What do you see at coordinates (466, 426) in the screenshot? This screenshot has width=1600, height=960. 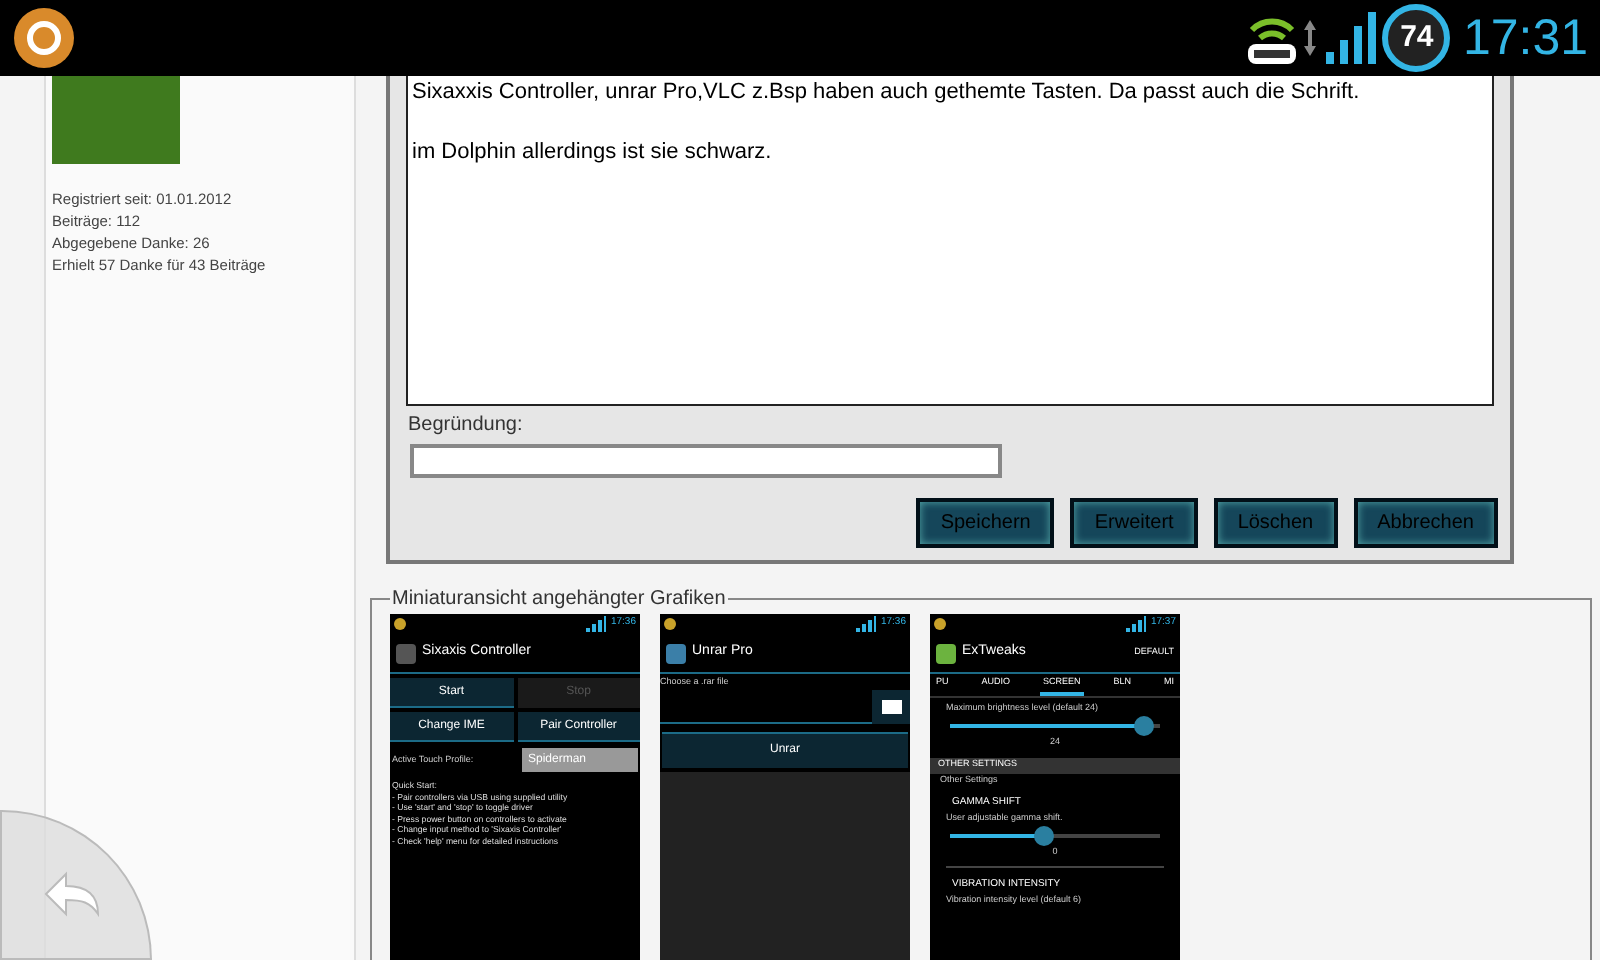 I see `reason-label: Begründung:` at bounding box center [466, 426].